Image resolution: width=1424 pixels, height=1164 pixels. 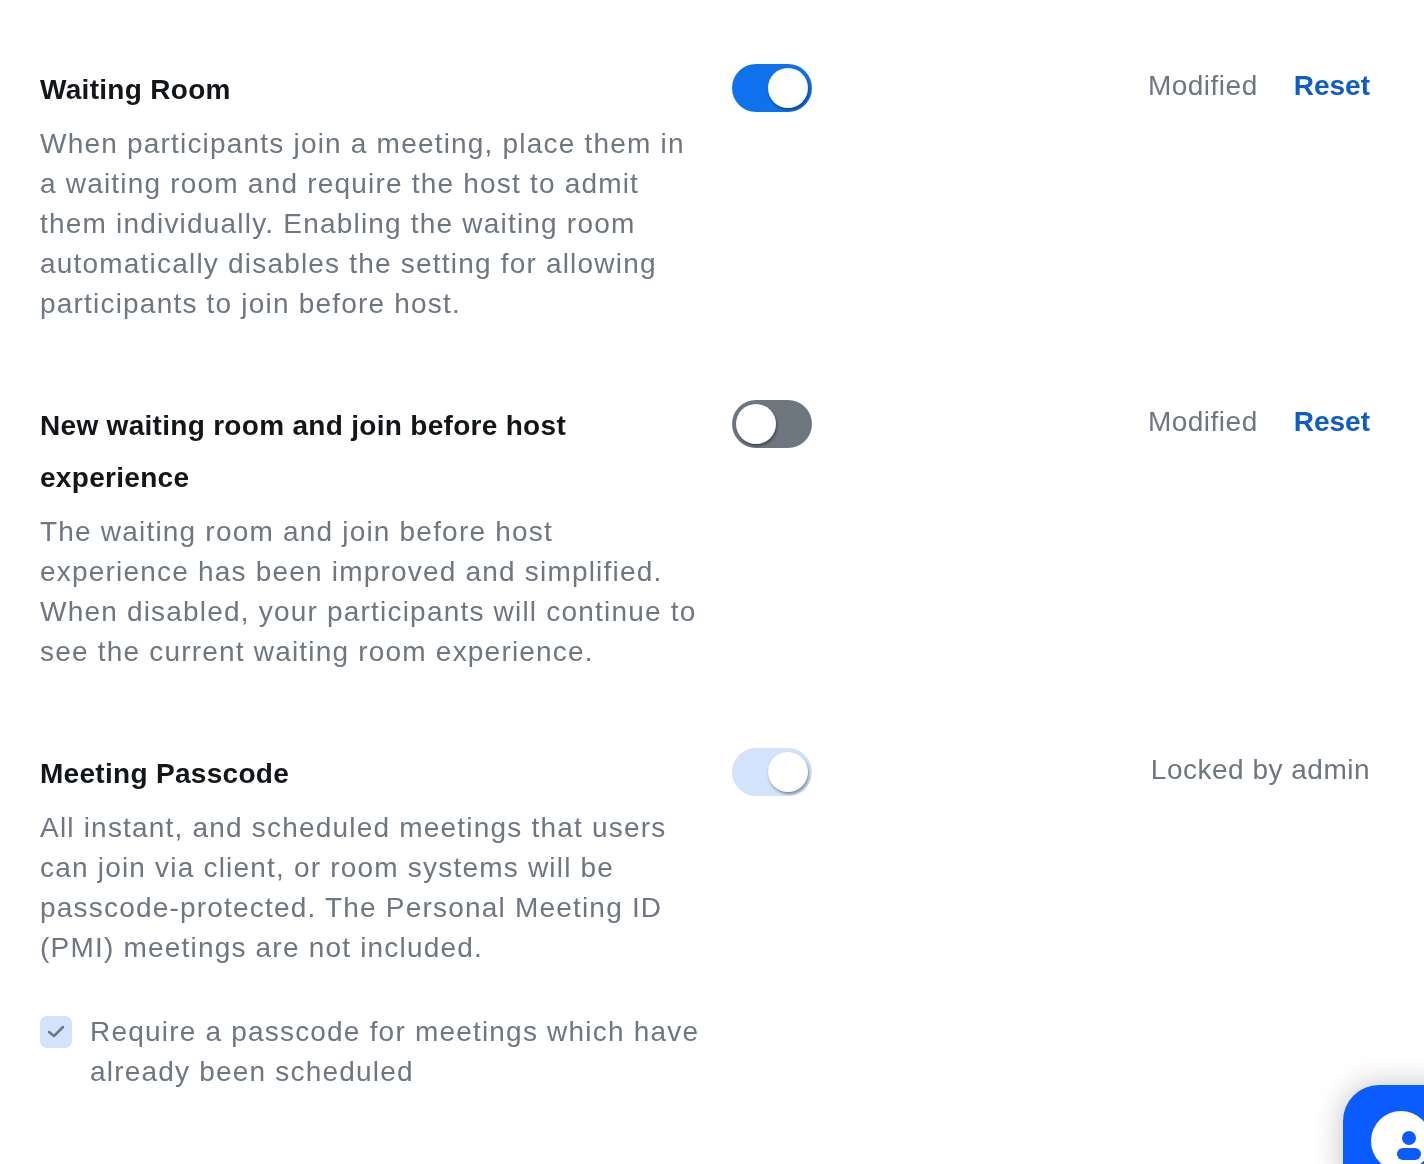 I want to click on person-icon, so click(x=1409, y=1146).